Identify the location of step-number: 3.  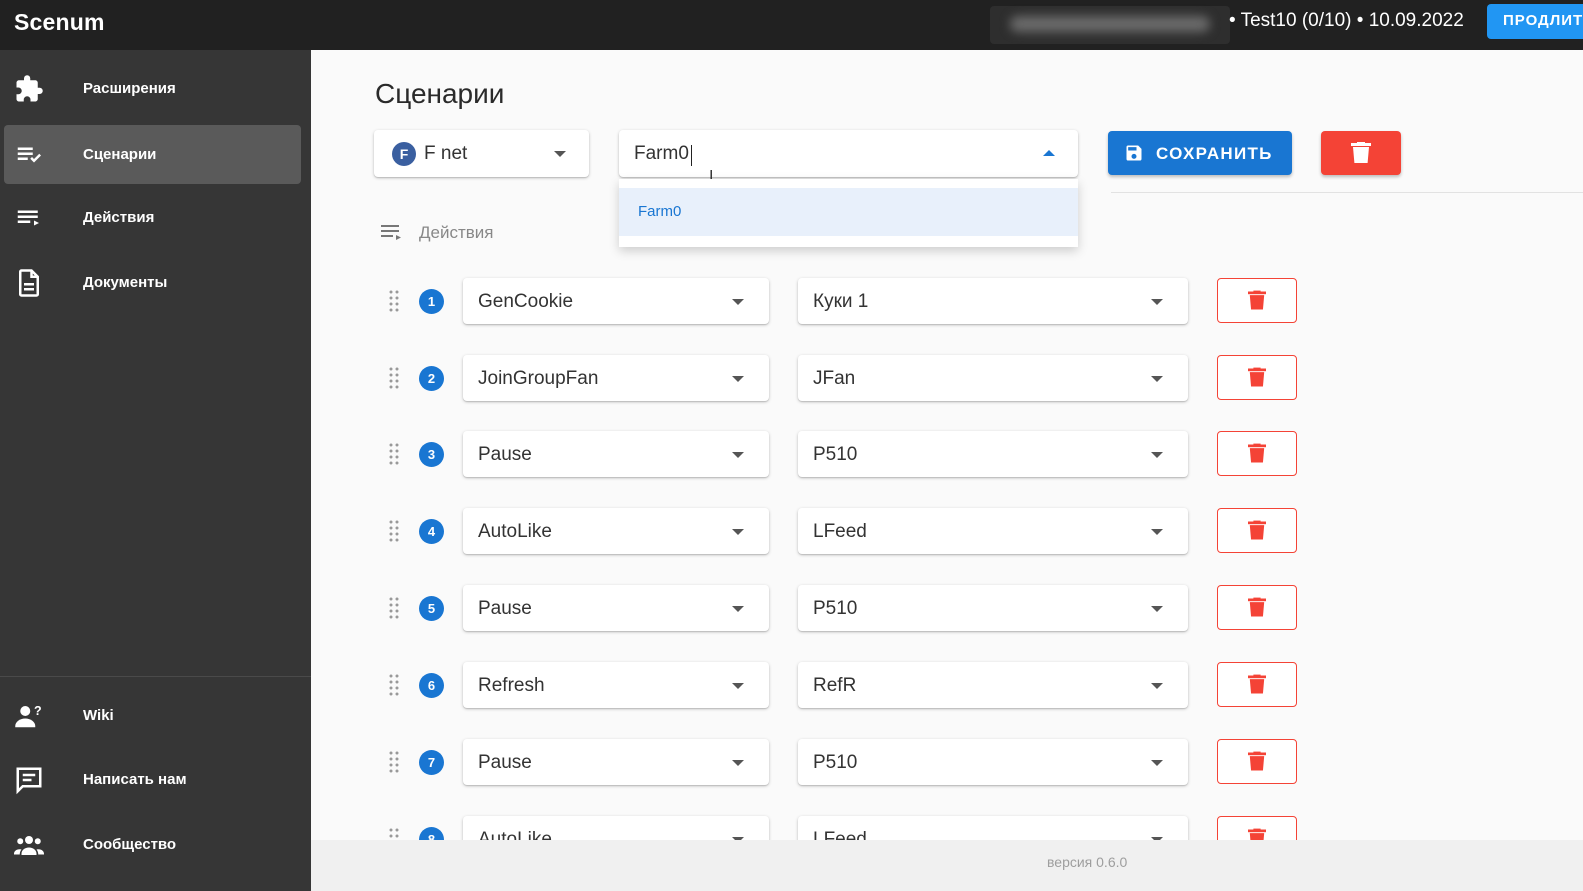
(431, 454).